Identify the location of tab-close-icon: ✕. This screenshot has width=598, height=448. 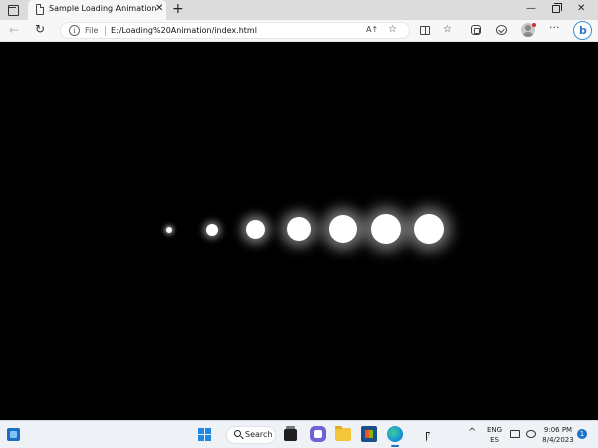
(159, 9).